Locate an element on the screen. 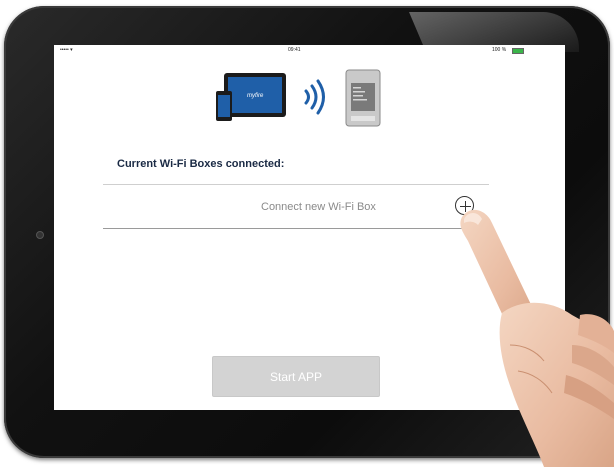 The width and height of the screenshot is (614, 467). signal-indicator: ••••• ▾ is located at coordinates (66, 50).